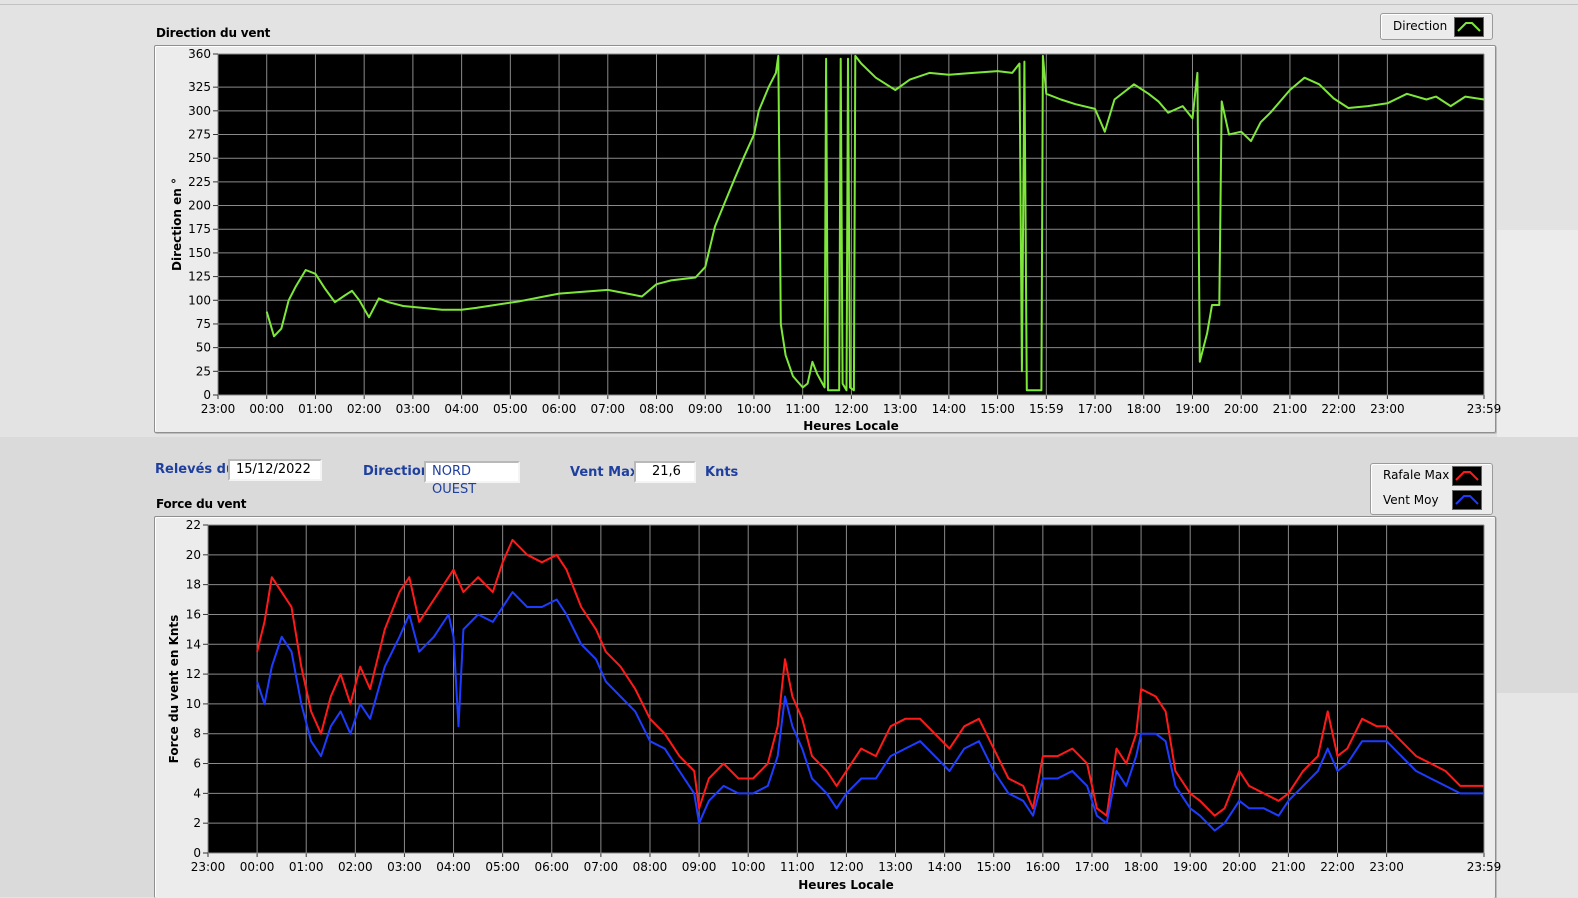 The image size is (1578, 898). What do you see at coordinates (193, 704) in the screenshot?
I see `y-tick-label: 10` at bounding box center [193, 704].